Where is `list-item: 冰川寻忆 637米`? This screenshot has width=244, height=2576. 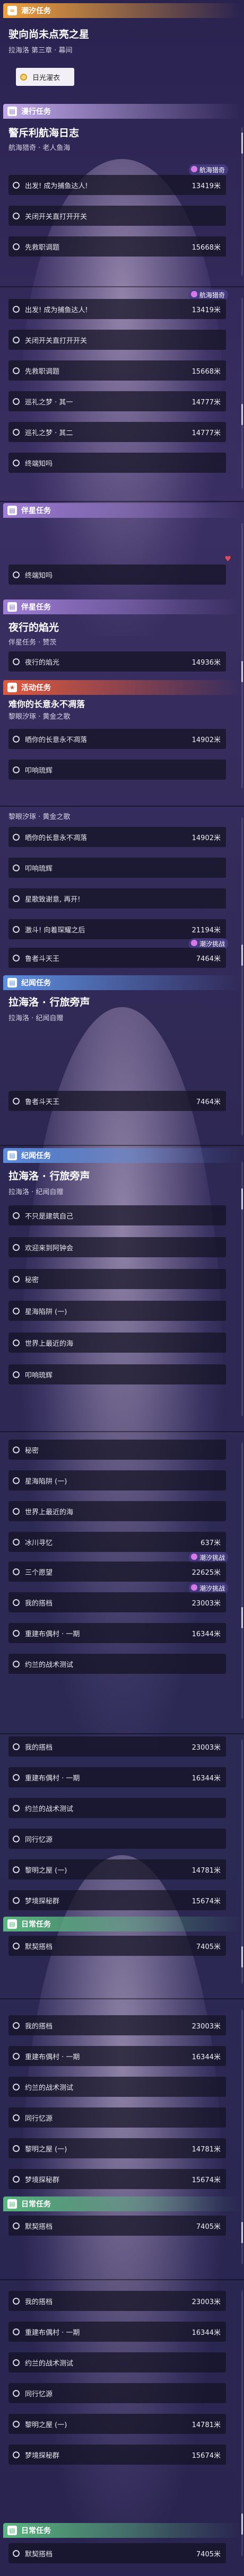
list-item: 冰川寻忆 637米 is located at coordinates (117, 1542).